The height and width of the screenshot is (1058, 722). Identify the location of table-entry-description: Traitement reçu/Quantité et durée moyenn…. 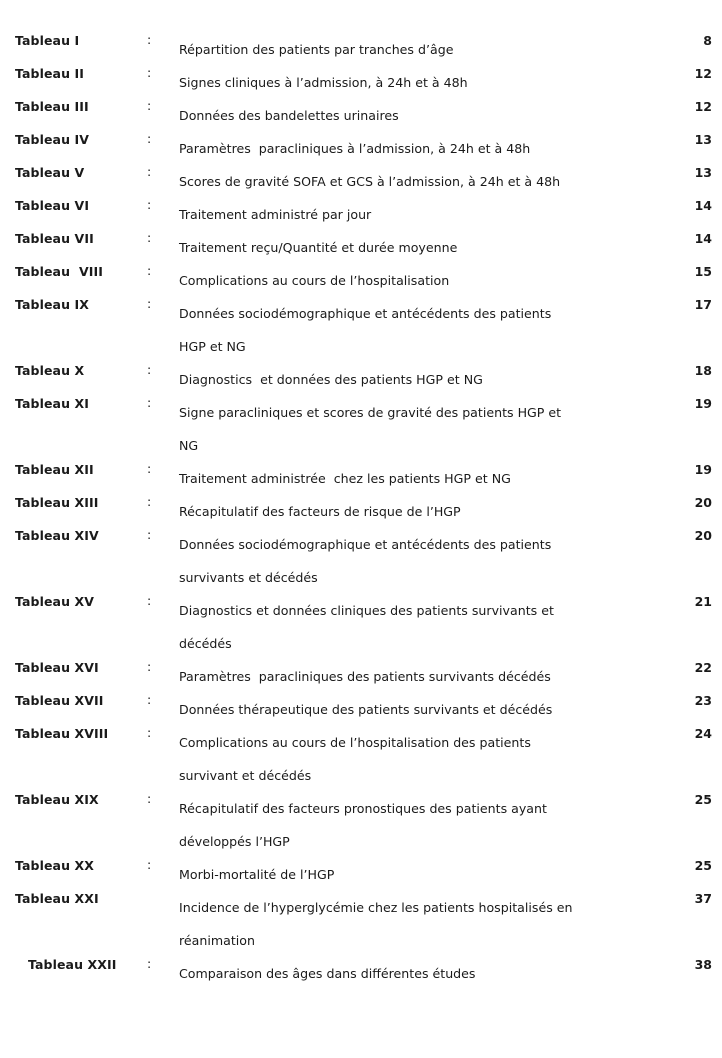
(409, 247).